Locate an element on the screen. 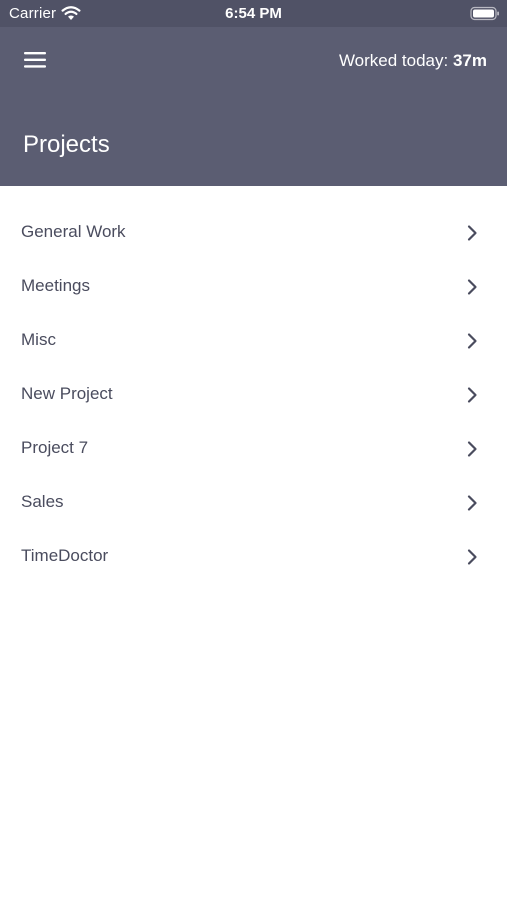 The image size is (507, 900). project-item-timedoctor: TimeDoctor is located at coordinates (253, 557).